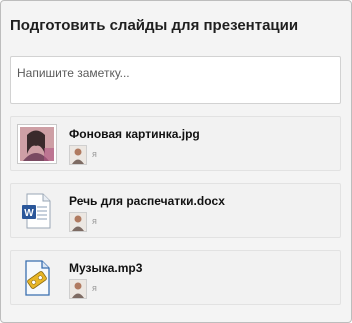 The width and height of the screenshot is (352, 323). I want to click on attachment-name: Фоновая картинка.jpg, so click(134, 134).